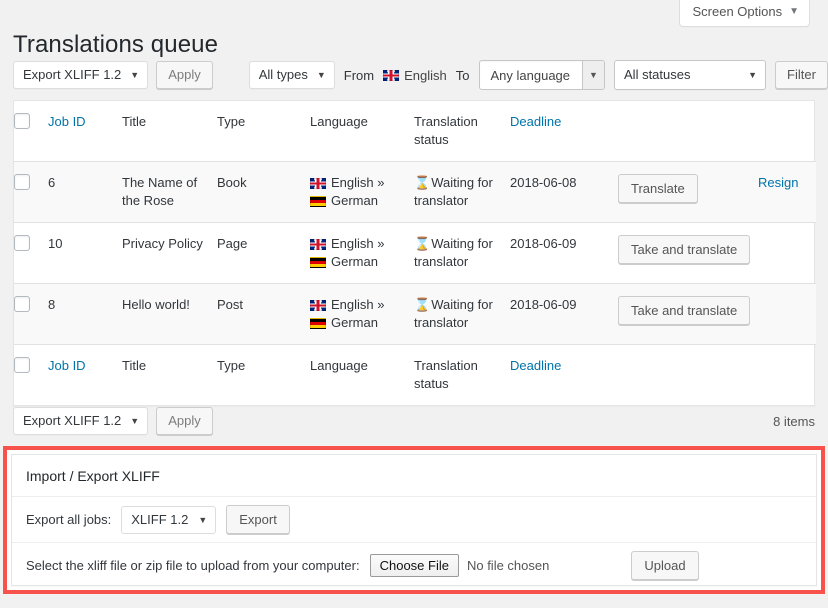  Describe the element at coordinates (359, 75) in the screenshot. I see `from-label: From` at that location.